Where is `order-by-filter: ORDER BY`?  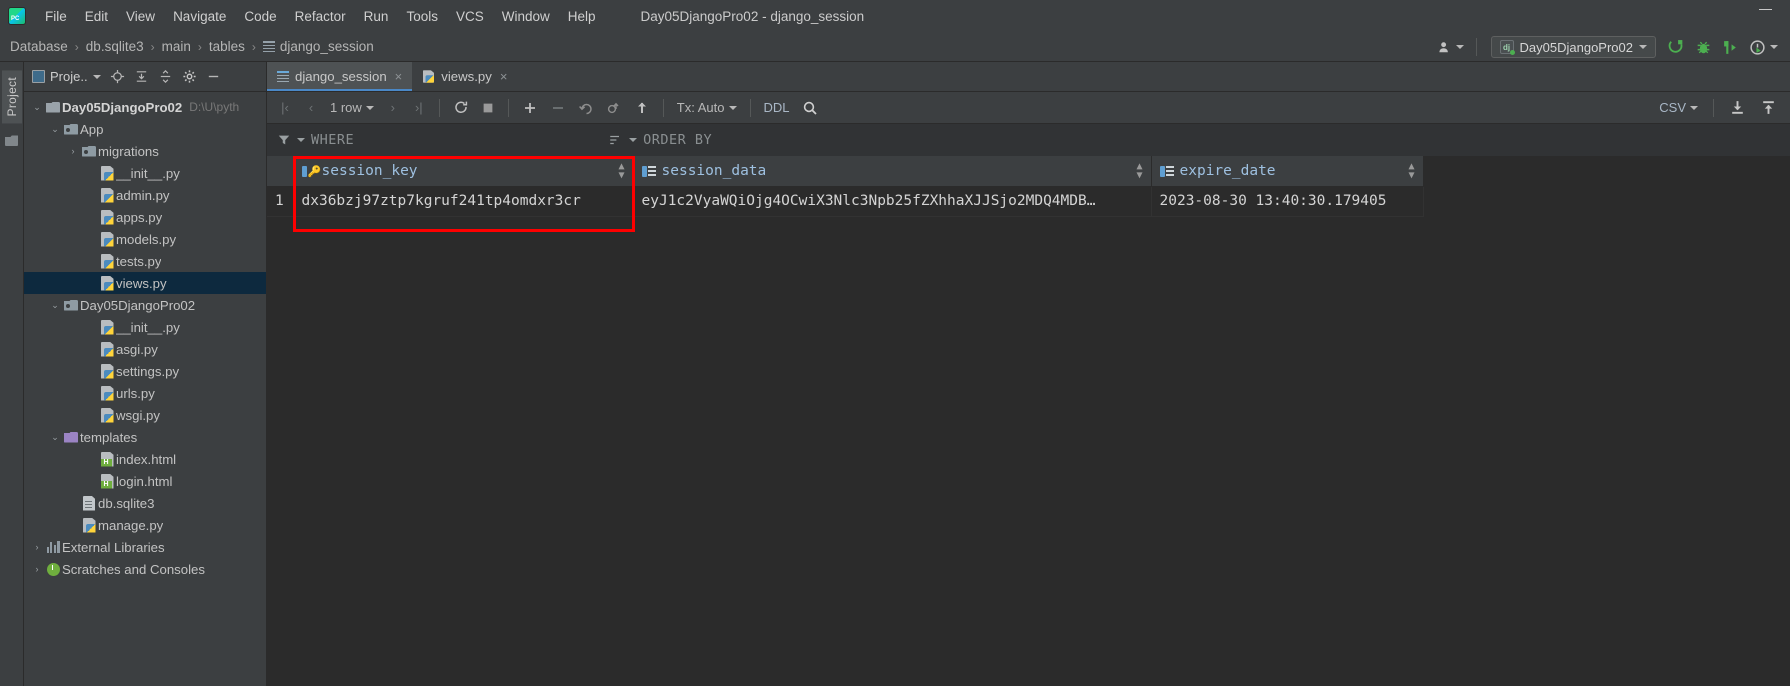 order-by-filter: ORDER BY is located at coordinates (663, 140).